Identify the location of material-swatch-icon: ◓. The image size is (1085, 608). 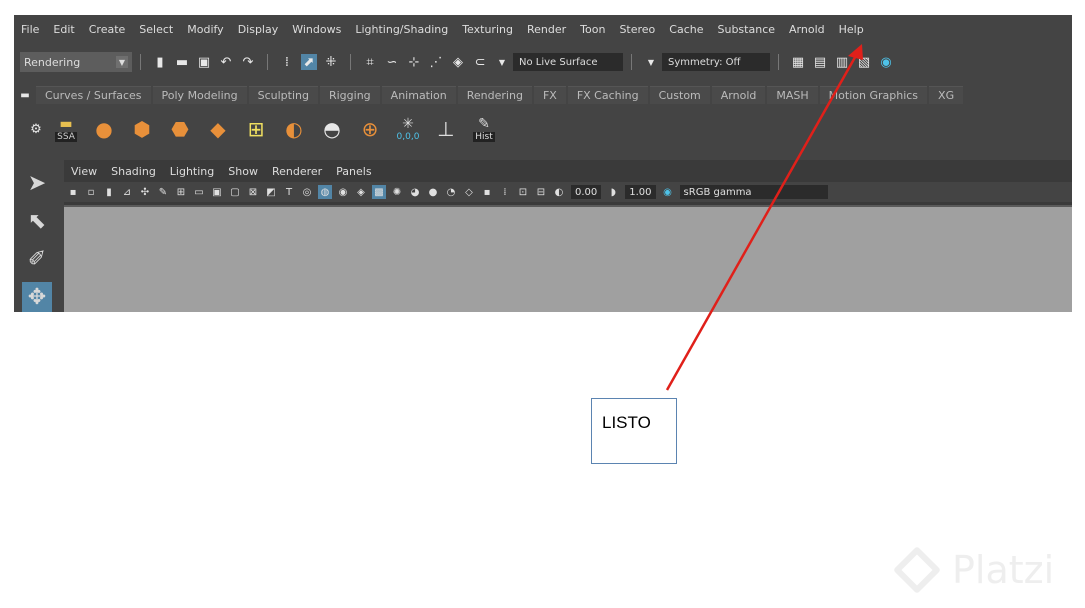
(332, 129).